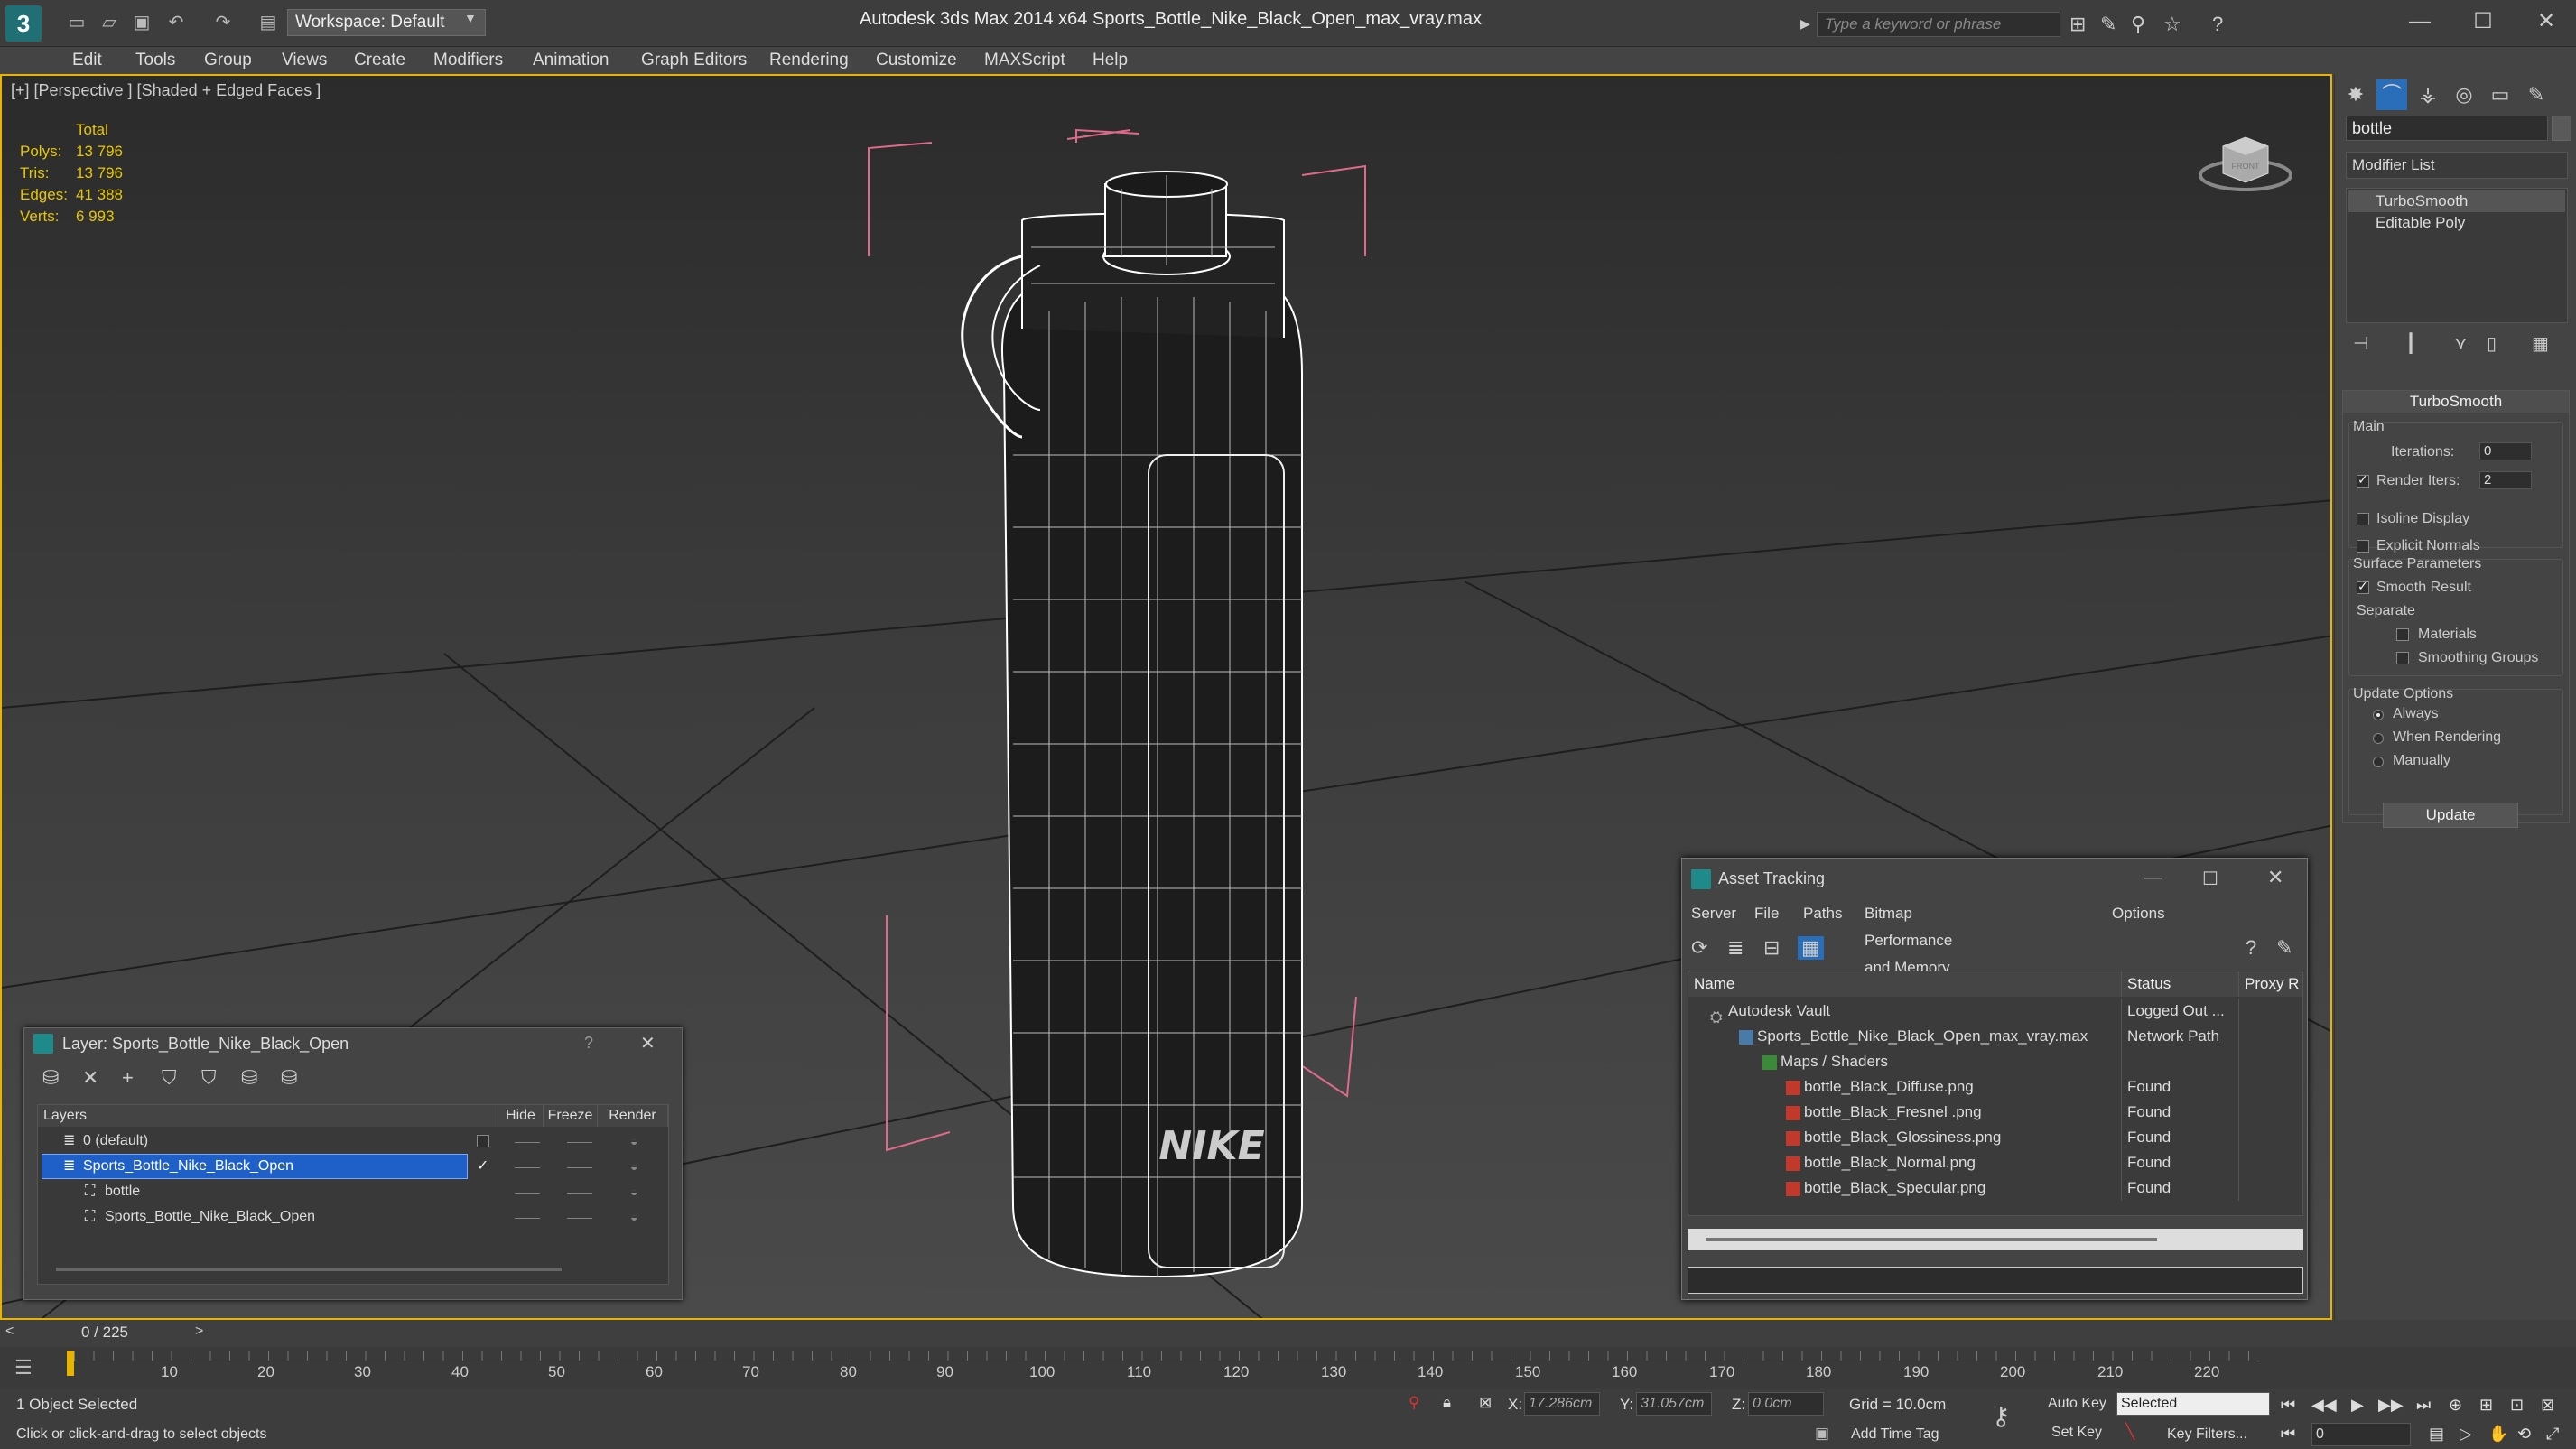 This screenshot has height=1449, width=2576. Describe the element at coordinates (2270, 984) in the screenshot. I see `column-proxy: Proxy R` at that location.